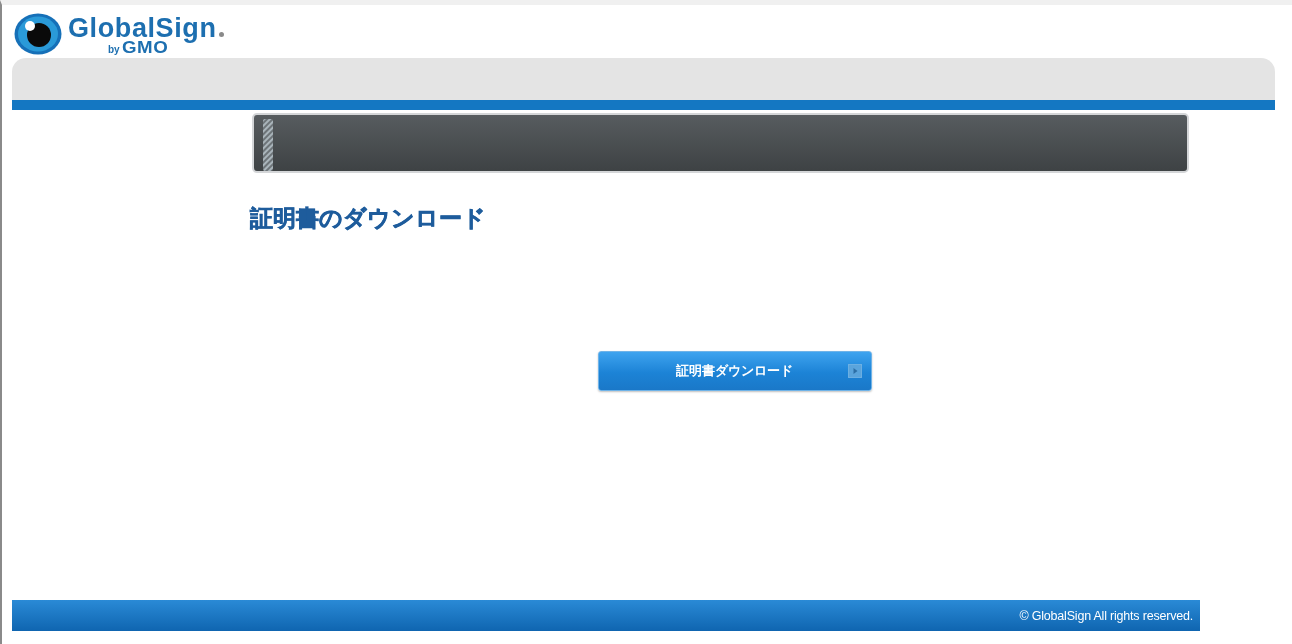 This screenshot has width=1292, height=644. Describe the element at coordinates (38, 34) in the screenshot. I see `eye-logo-icon` at that location.